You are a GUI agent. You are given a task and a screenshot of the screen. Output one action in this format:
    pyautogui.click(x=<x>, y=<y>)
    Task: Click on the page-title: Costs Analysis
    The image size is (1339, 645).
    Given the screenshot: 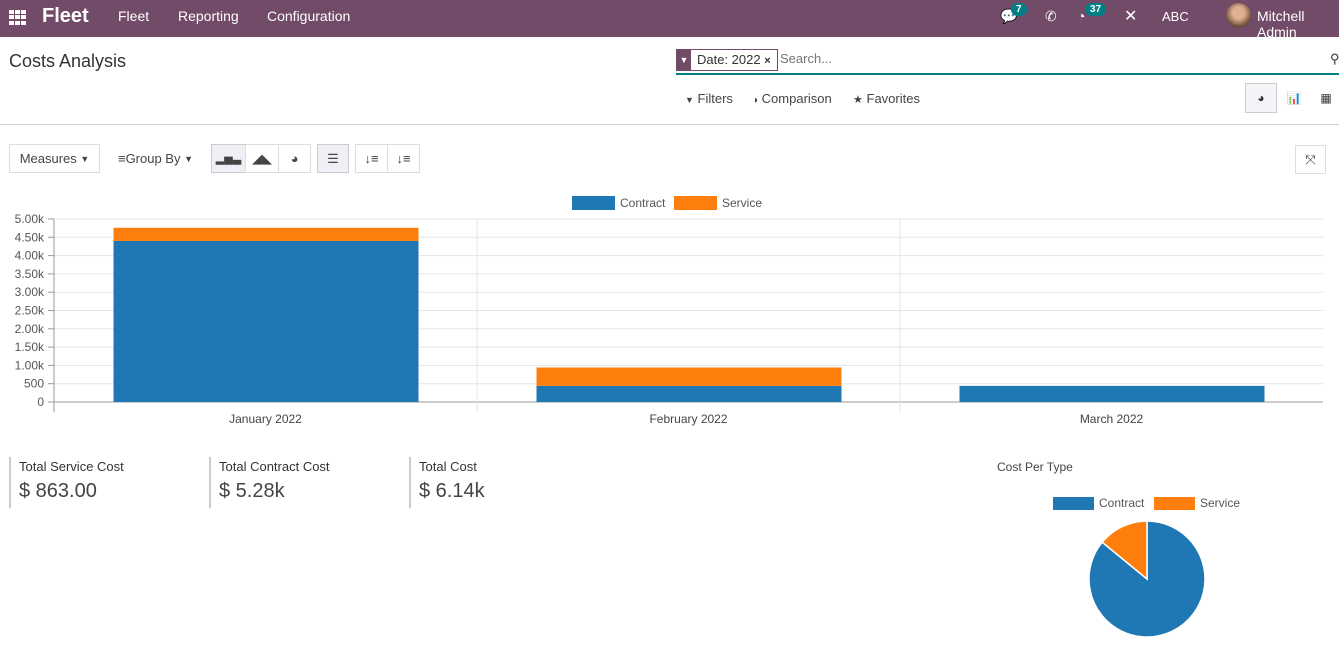 What is the action you would take?
    pyautogui.click(x=68, y=61)
    